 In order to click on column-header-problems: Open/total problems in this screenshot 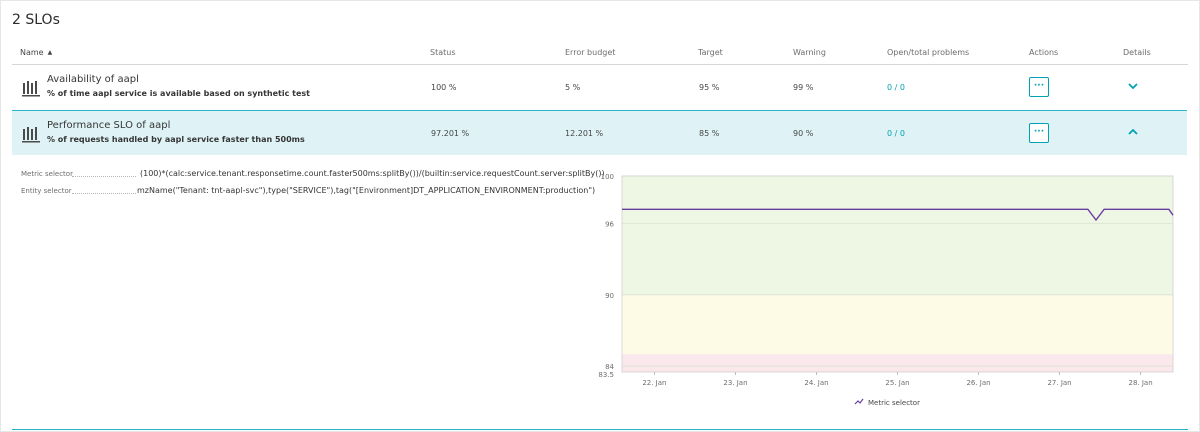, I will do `click(928, 52)`.